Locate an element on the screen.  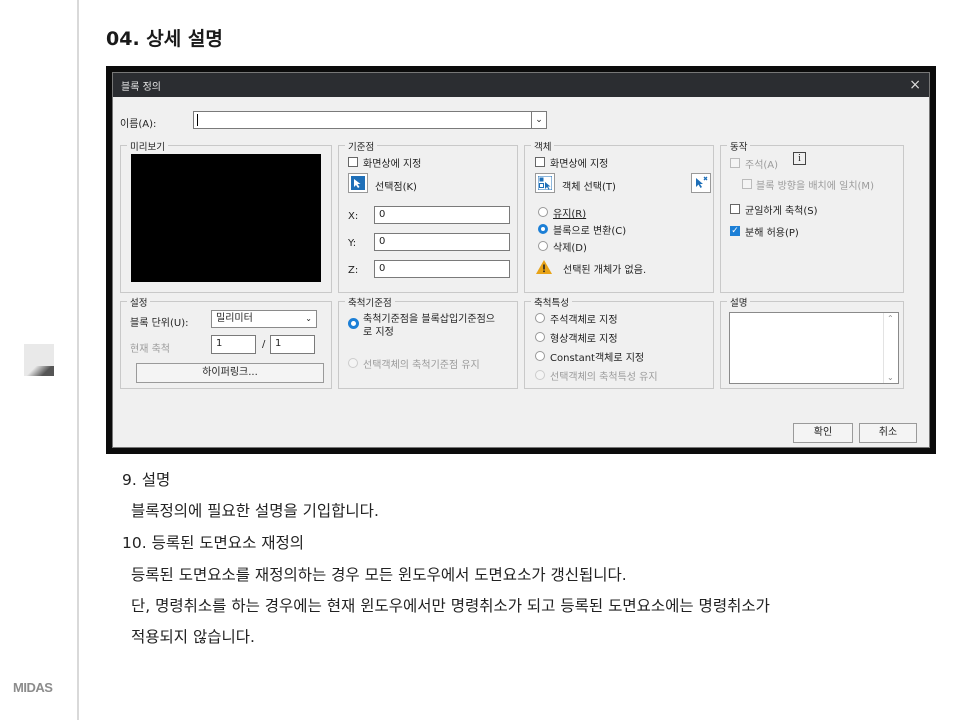
retain-label: 유지(R) is located at coordinates (569, 212).